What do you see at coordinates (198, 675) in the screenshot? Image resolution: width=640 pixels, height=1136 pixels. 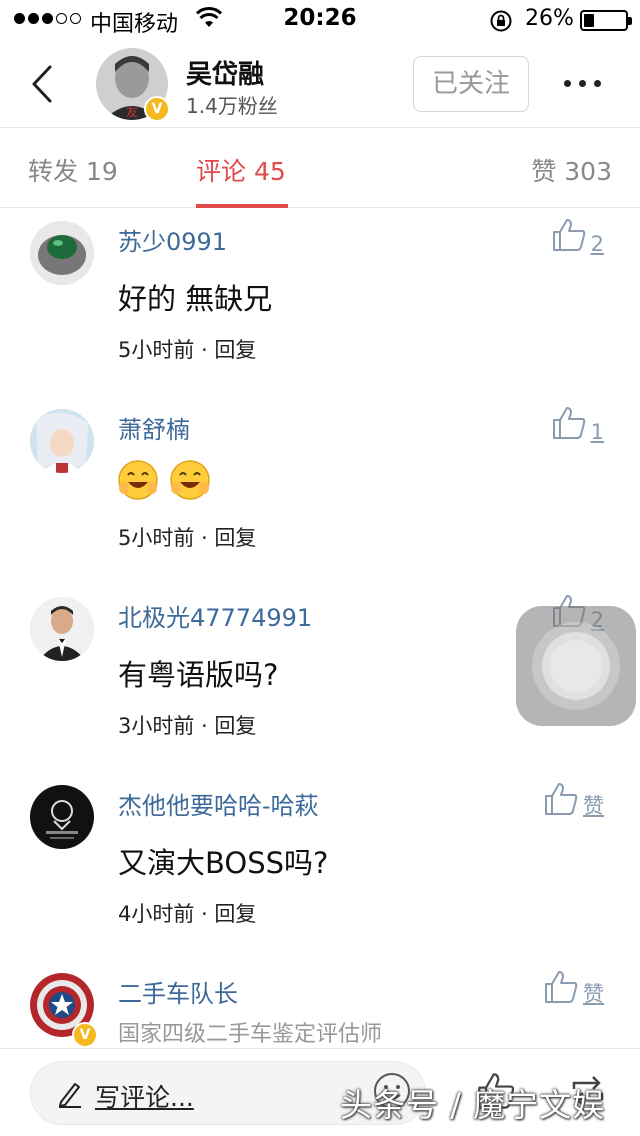 I see `comment-text: 有粤语版吗?` at bounding box center [198, 675].